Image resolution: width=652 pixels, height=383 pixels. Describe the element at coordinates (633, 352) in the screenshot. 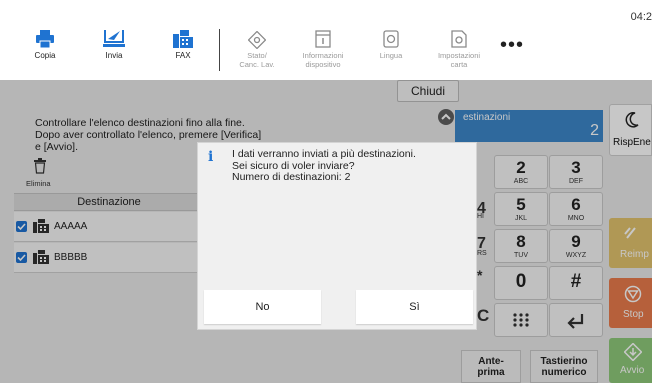

I see `start-icon` at that location.